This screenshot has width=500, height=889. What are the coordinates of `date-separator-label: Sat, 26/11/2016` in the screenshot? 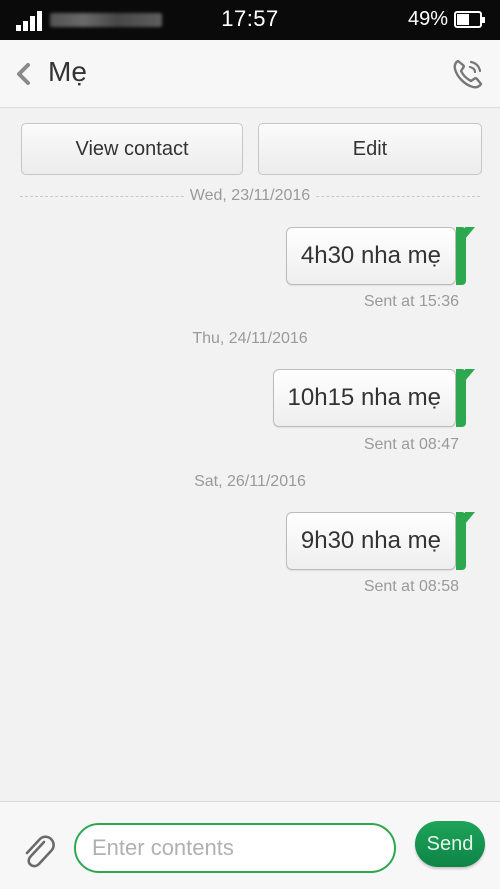 It's located at (250, 481).